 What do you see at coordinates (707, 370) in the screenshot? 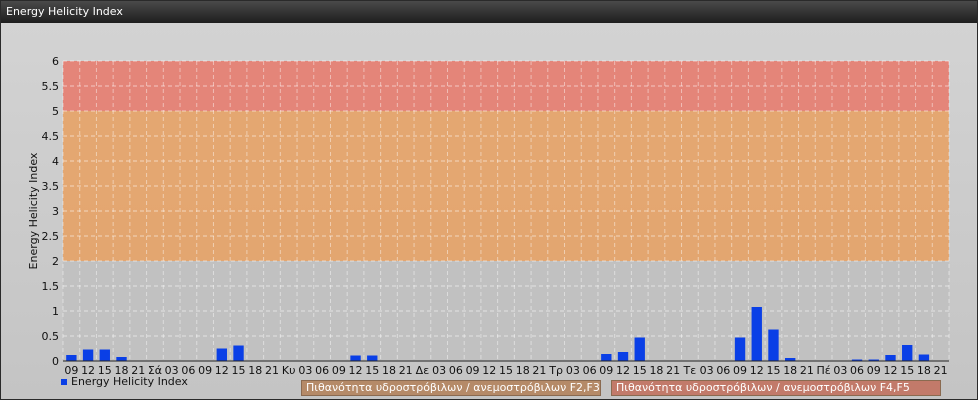
I see `x-tick-label-38: 03` at bounding box center [707, 370].